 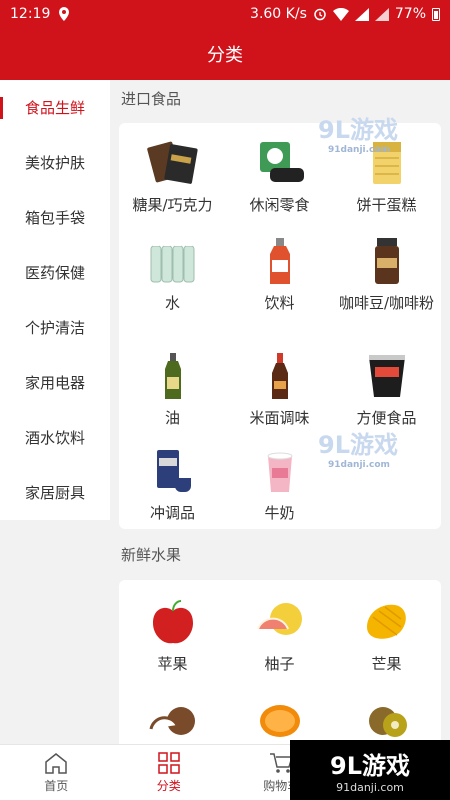 What do you see at coordinates (279, 513) in the screenshot?
I see `category-label: 牛奶` at bounding box center [279, 513].